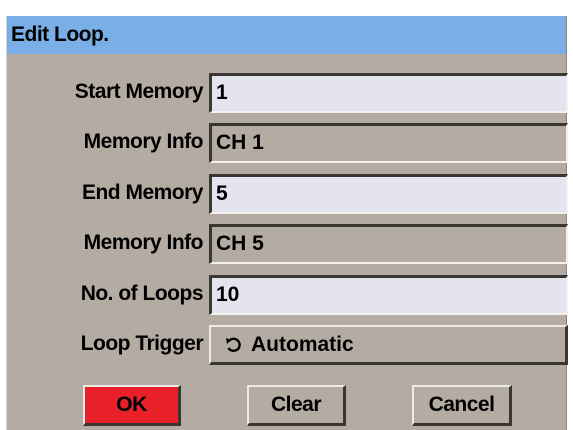 This screenshot has width=573, height=430. I want to click on start-memory-row: Start Memory 1, so click(287, 92).